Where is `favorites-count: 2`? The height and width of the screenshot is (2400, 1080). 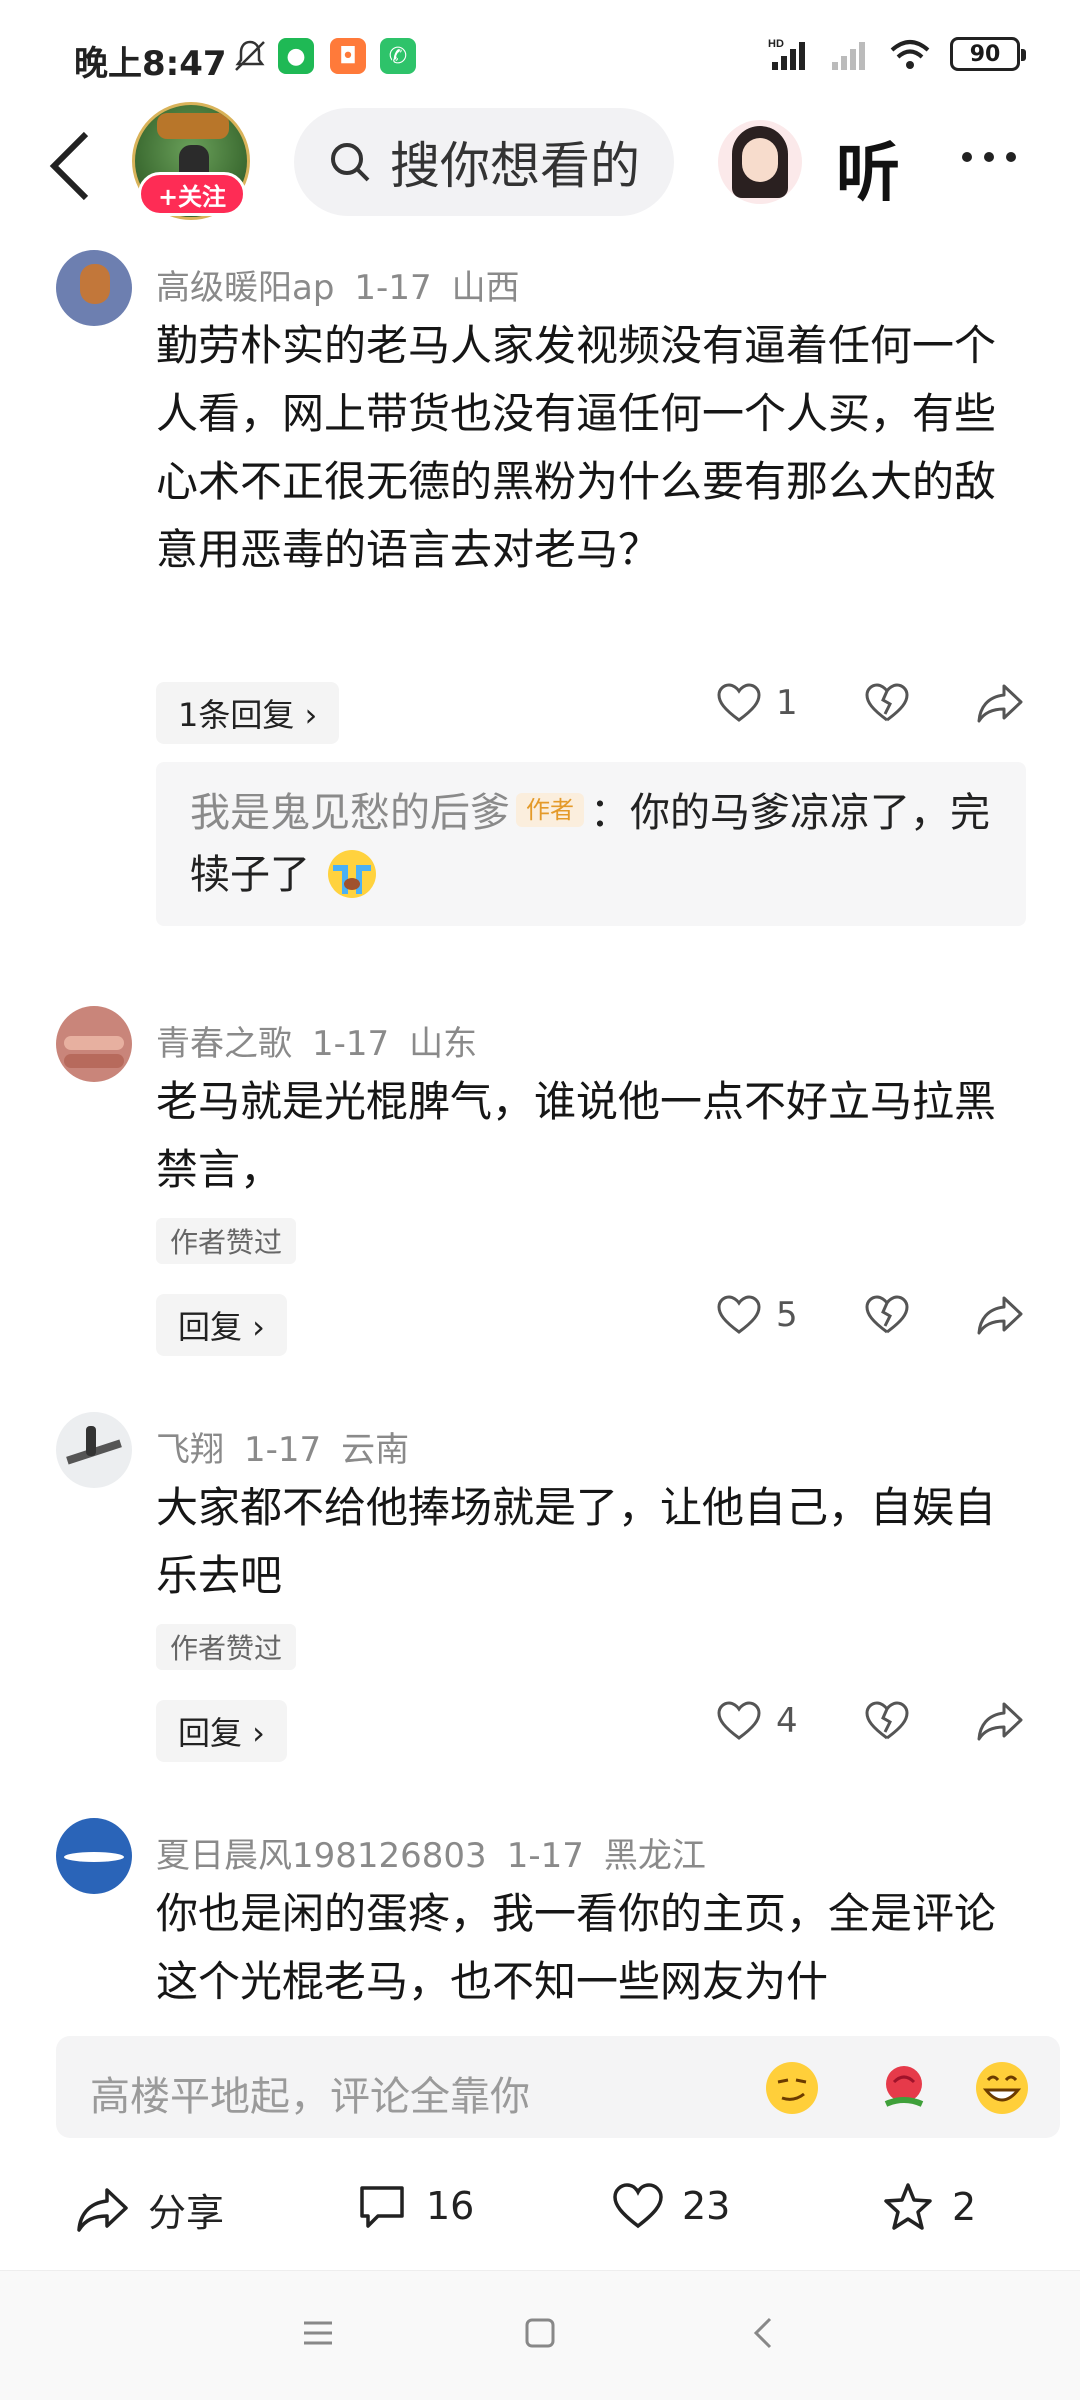
favorites-count: 2 is located at coordinates (964, 2207).